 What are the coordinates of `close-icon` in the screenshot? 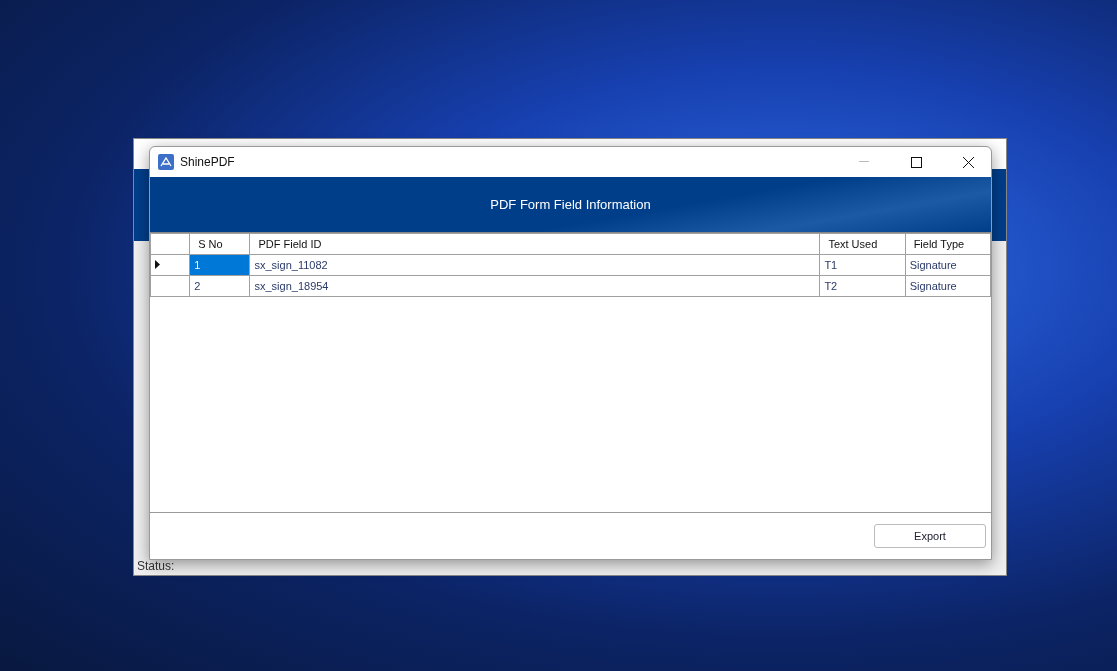 It's located at (968, 162).